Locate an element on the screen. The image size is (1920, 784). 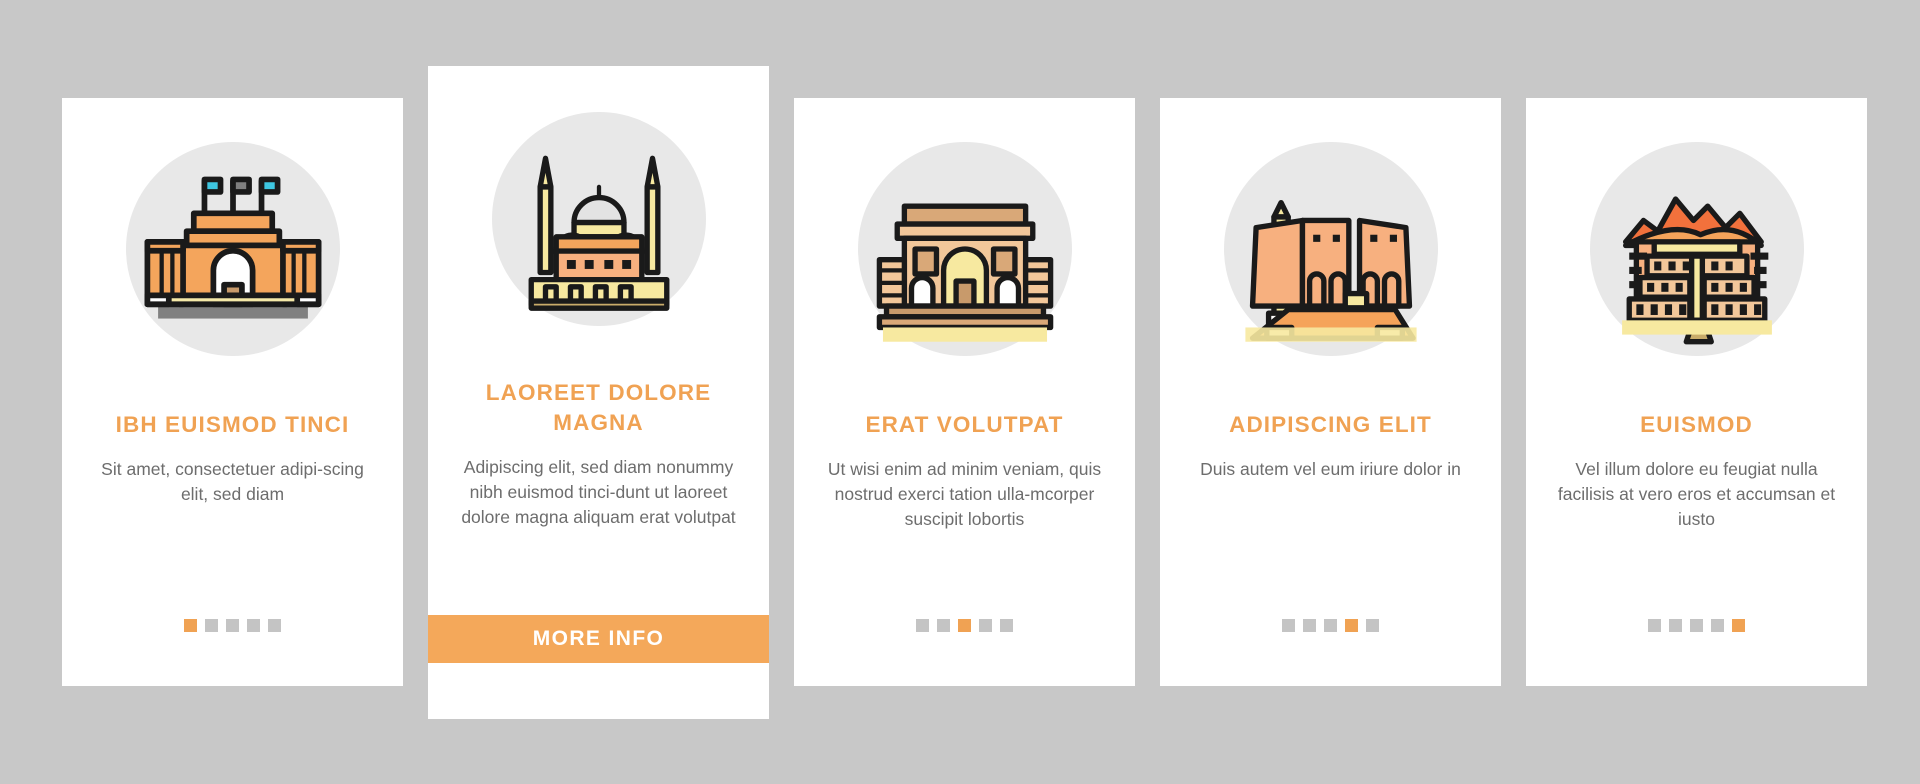
card-title: LAOREET DOLORE MAGNA is located at coordinates (598, 407).